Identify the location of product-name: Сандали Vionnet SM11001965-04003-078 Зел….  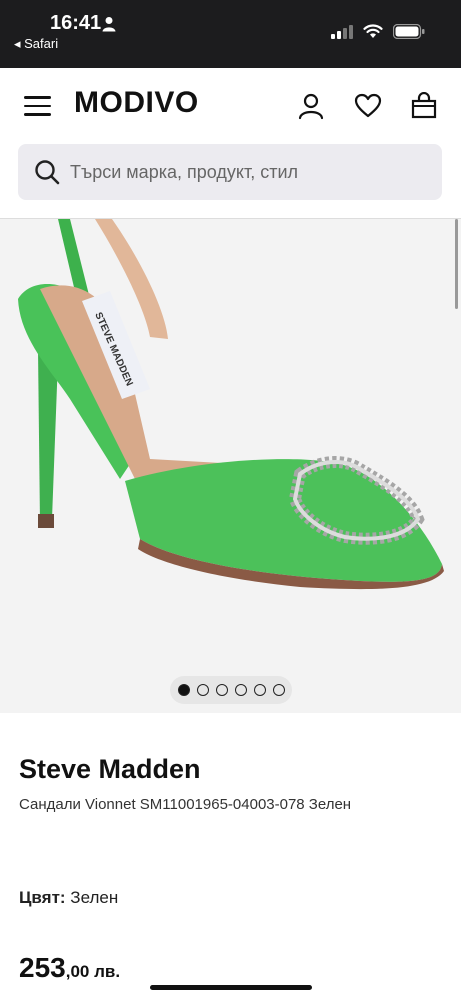
(185, 804).